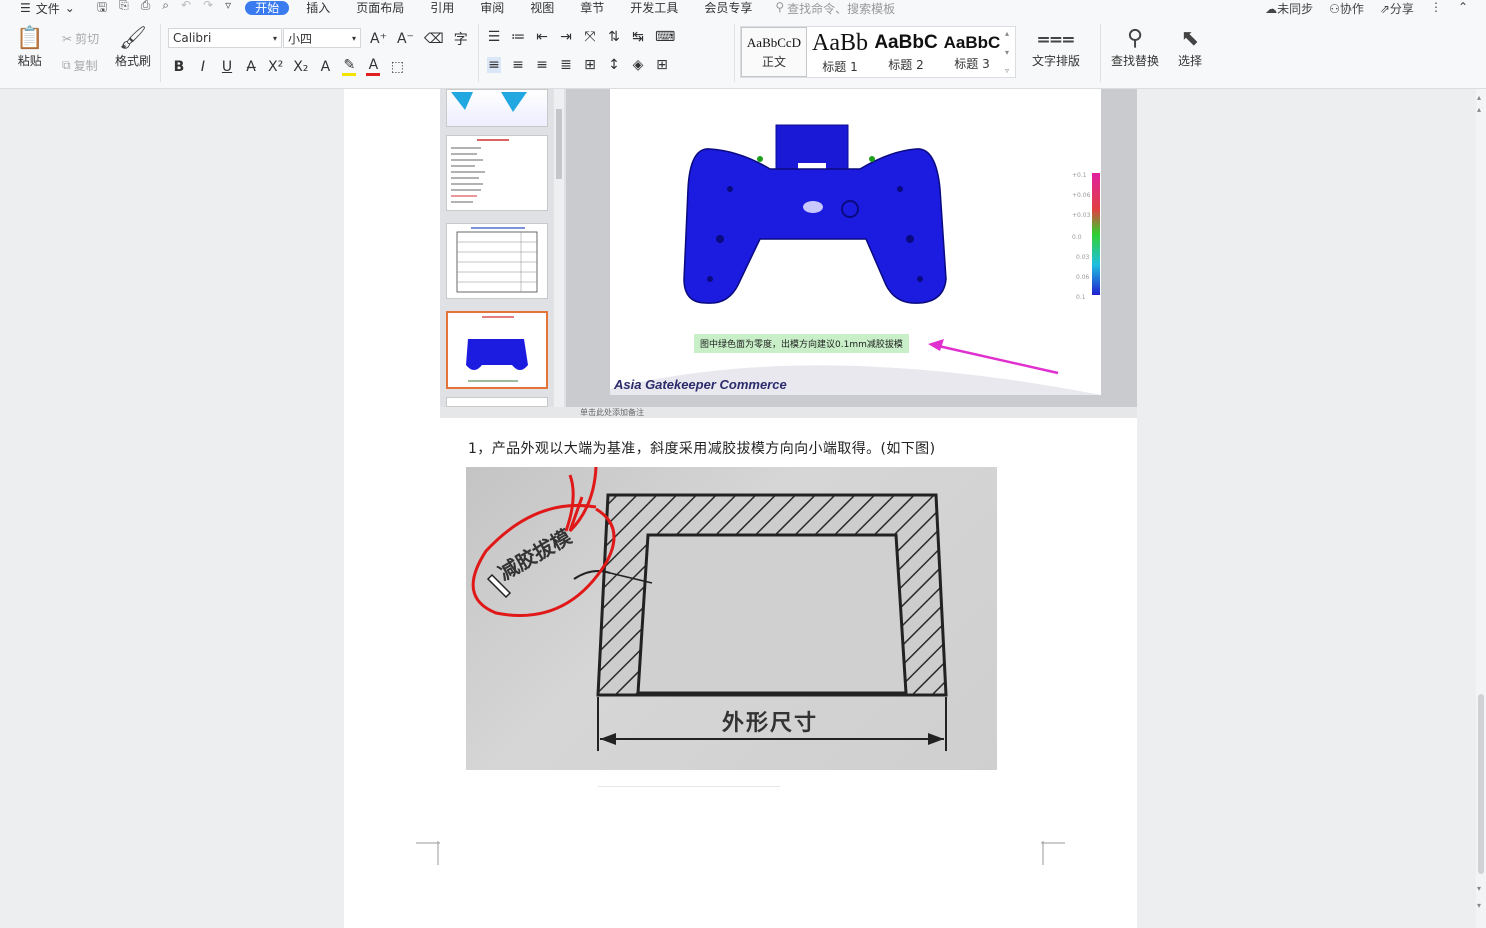 This screenshot has height=928, width=1486. I want to click on numbered-list-icon: ≔, so click(518, 37).